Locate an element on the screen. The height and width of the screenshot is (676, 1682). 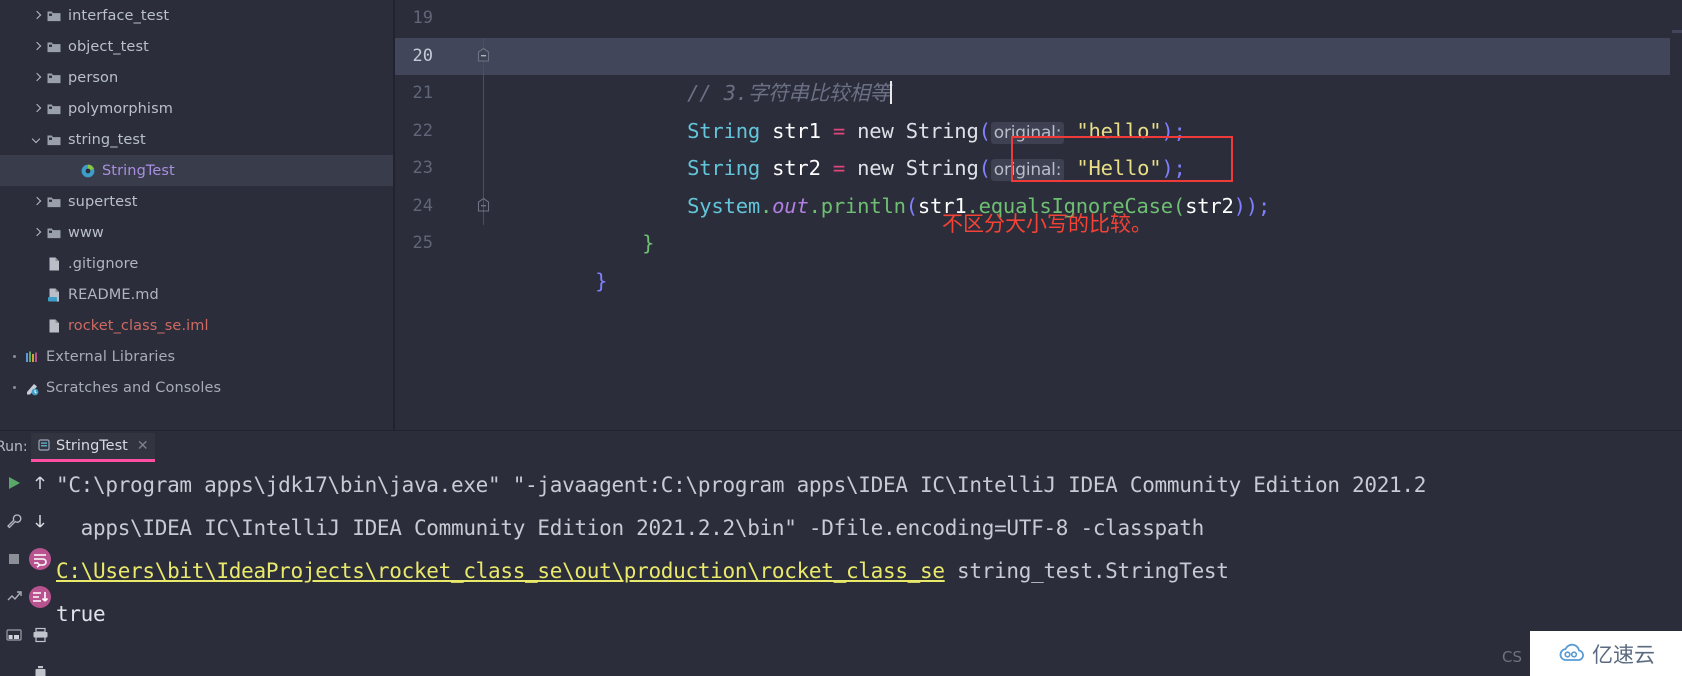
tree-item-label: README.md is located at coordinates (113, 294).